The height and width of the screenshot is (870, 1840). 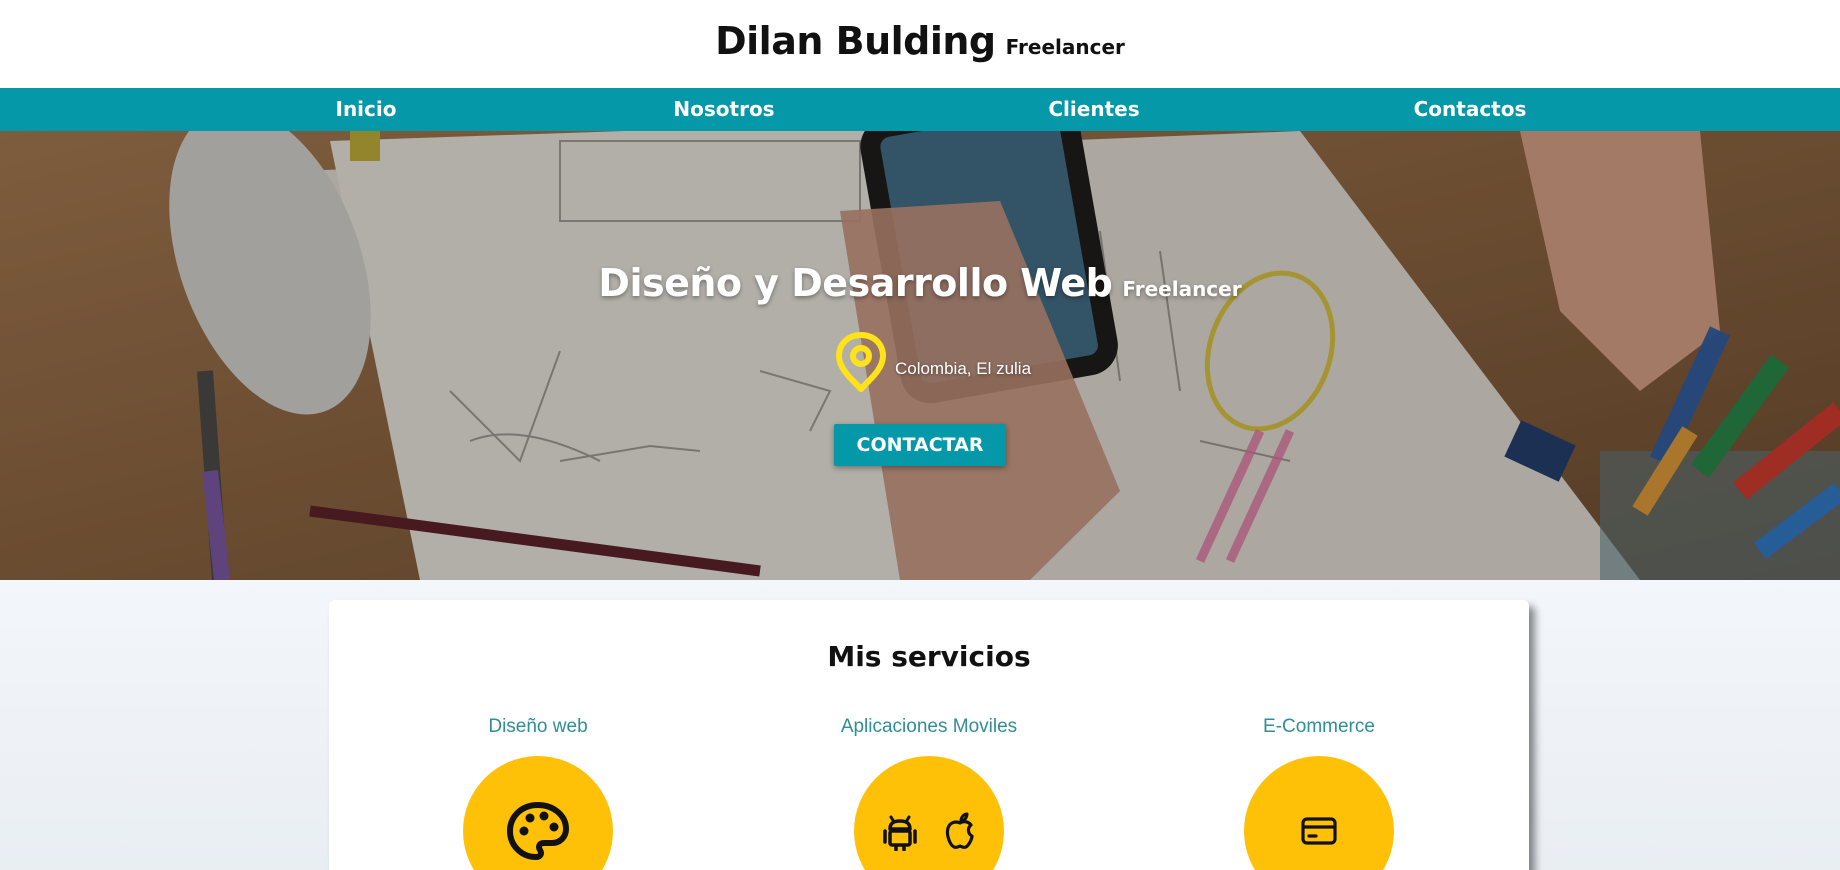 I want to click on location-text: Colombia, El zulia, so click(x=963, y=368).